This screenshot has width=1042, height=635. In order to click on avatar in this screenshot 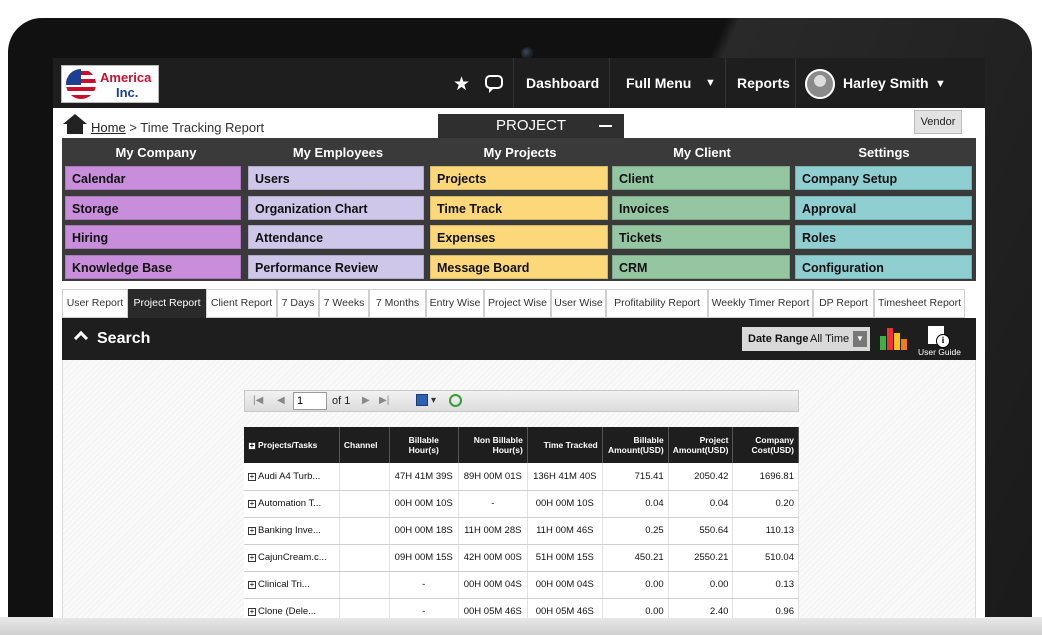, I will do `click(820, 84)`.